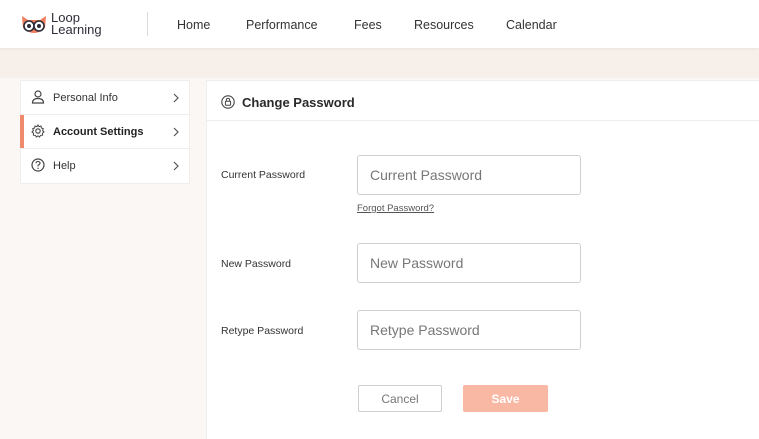 This screenshot has width=759, height=439. What do you see at coordinates (98, 132) in the screenshot?
I see `sidebar-item-label: Account Settings` at bounding box center [98, 132].